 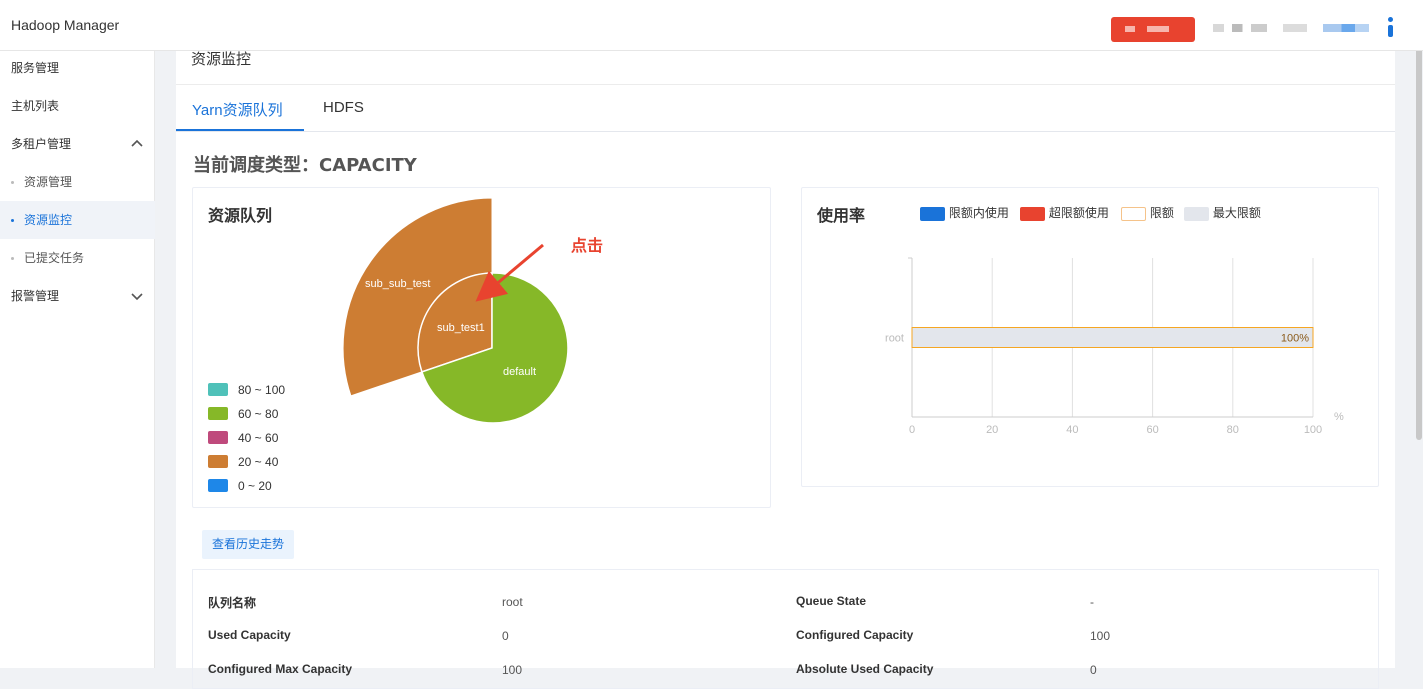 I want to click on redacted-user-name, so click(x=1346, y=28).